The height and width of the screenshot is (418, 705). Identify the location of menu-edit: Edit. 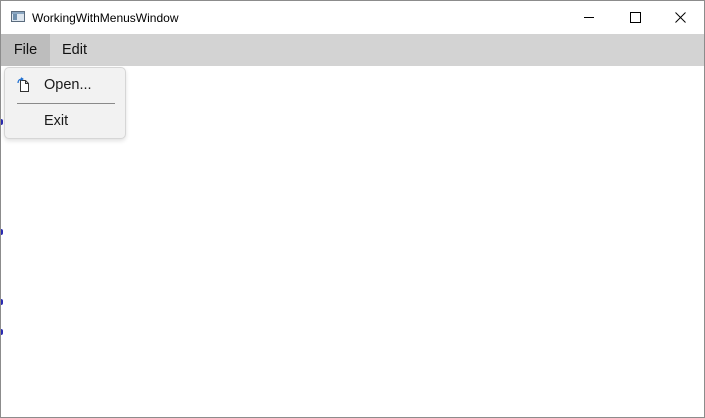
(74, 50).